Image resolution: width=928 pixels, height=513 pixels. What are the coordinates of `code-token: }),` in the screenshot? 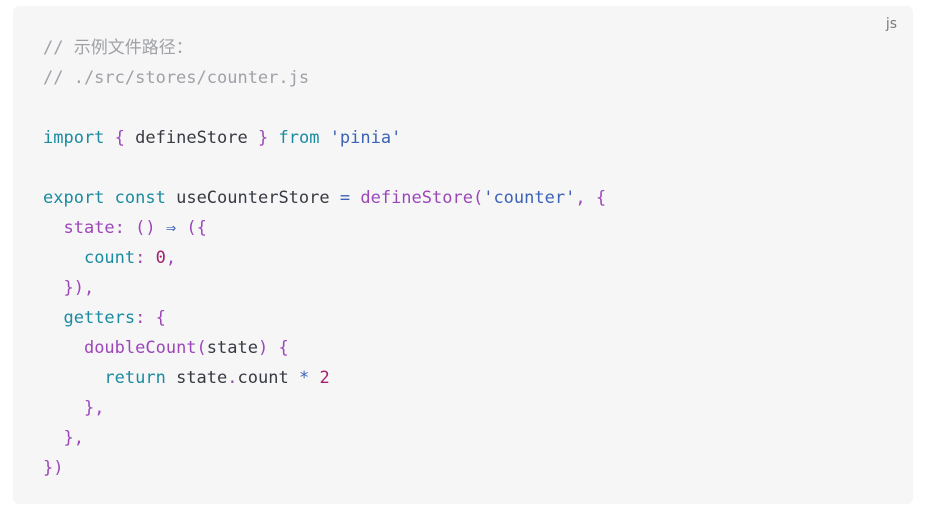 It's located at (79, 288).